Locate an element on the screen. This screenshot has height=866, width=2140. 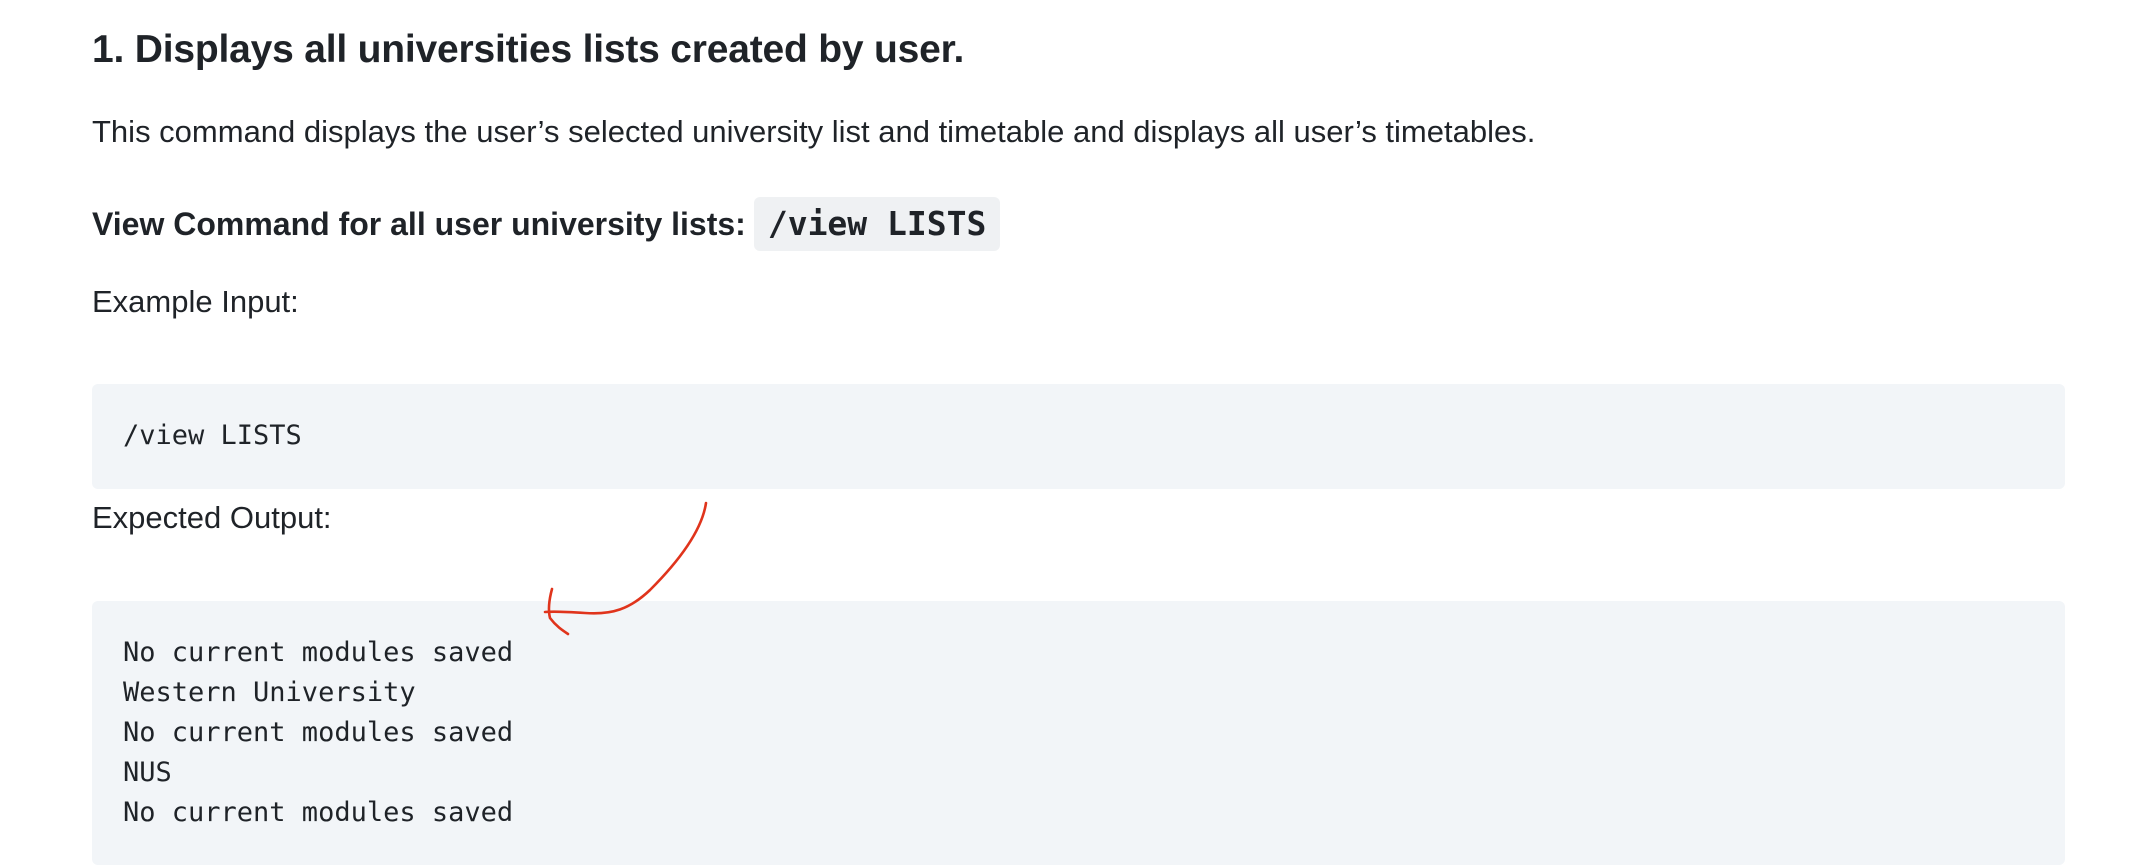
example-input-label: Example Input: is located at coordinates (195, 301).